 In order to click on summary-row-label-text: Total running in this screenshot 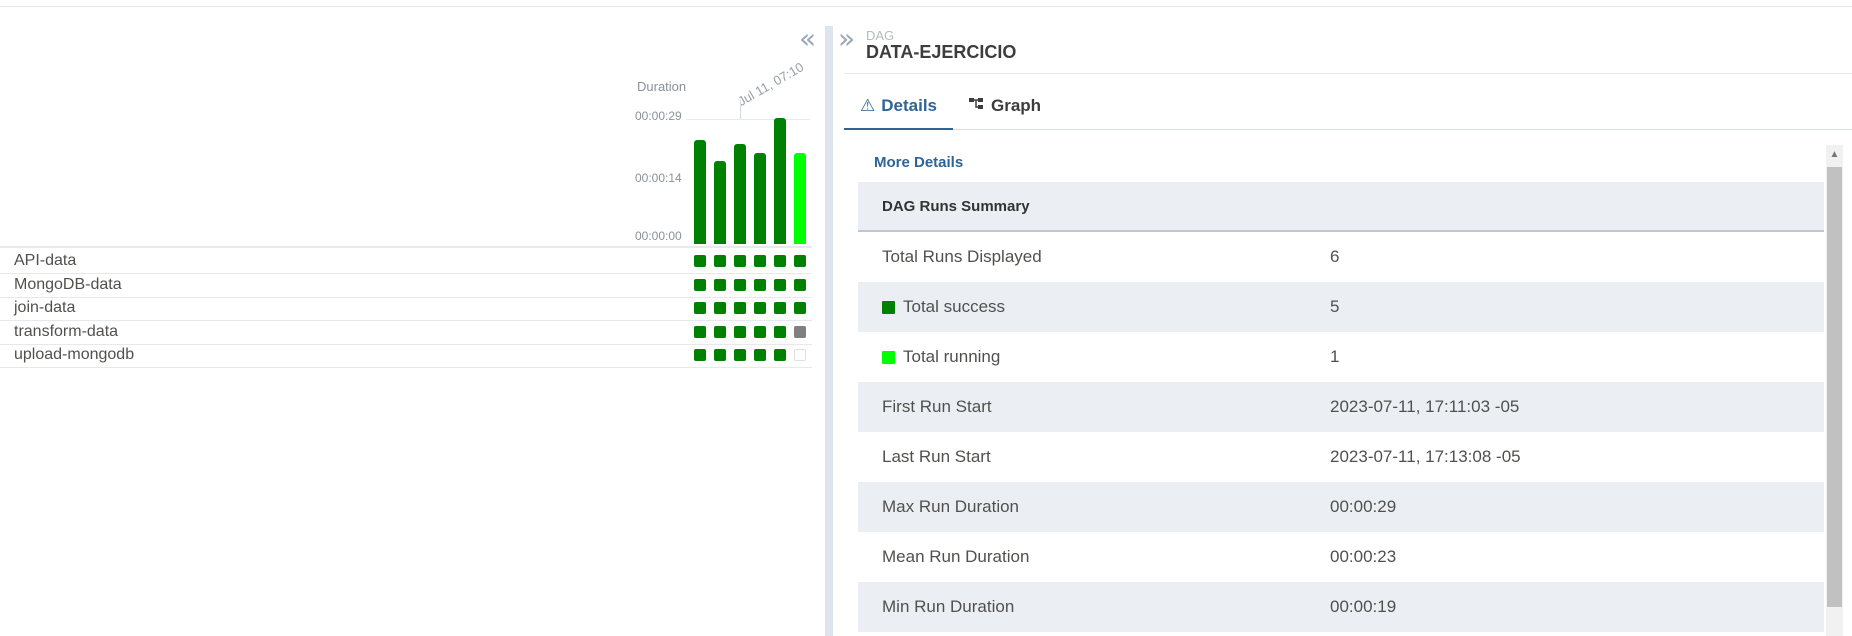, I will do `click(952, 356)`.